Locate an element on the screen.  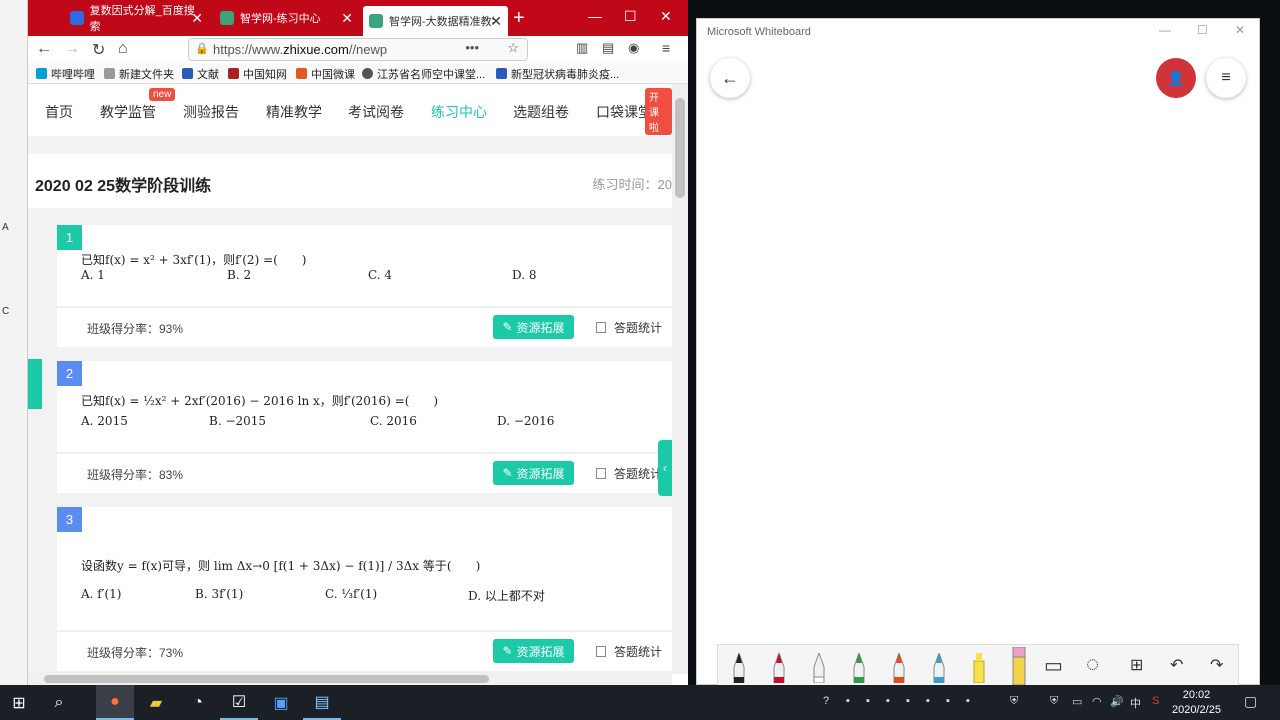
edit-icon: ✎ is located at coordinates (507, 473).